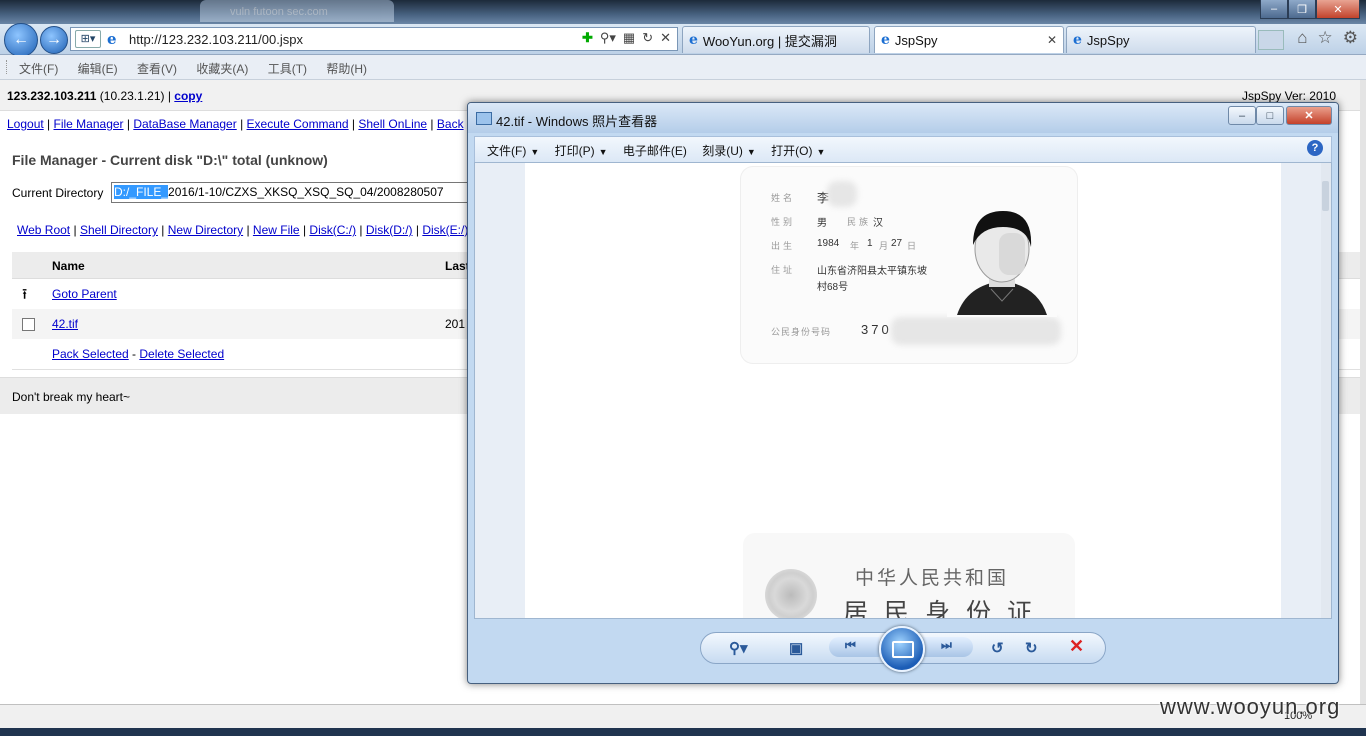 This screenshot has height=736, width=1366. Describe the element at coordinates (52, 96) in the screenshot. I see `host-ip: 123.232.103.211` at that location.